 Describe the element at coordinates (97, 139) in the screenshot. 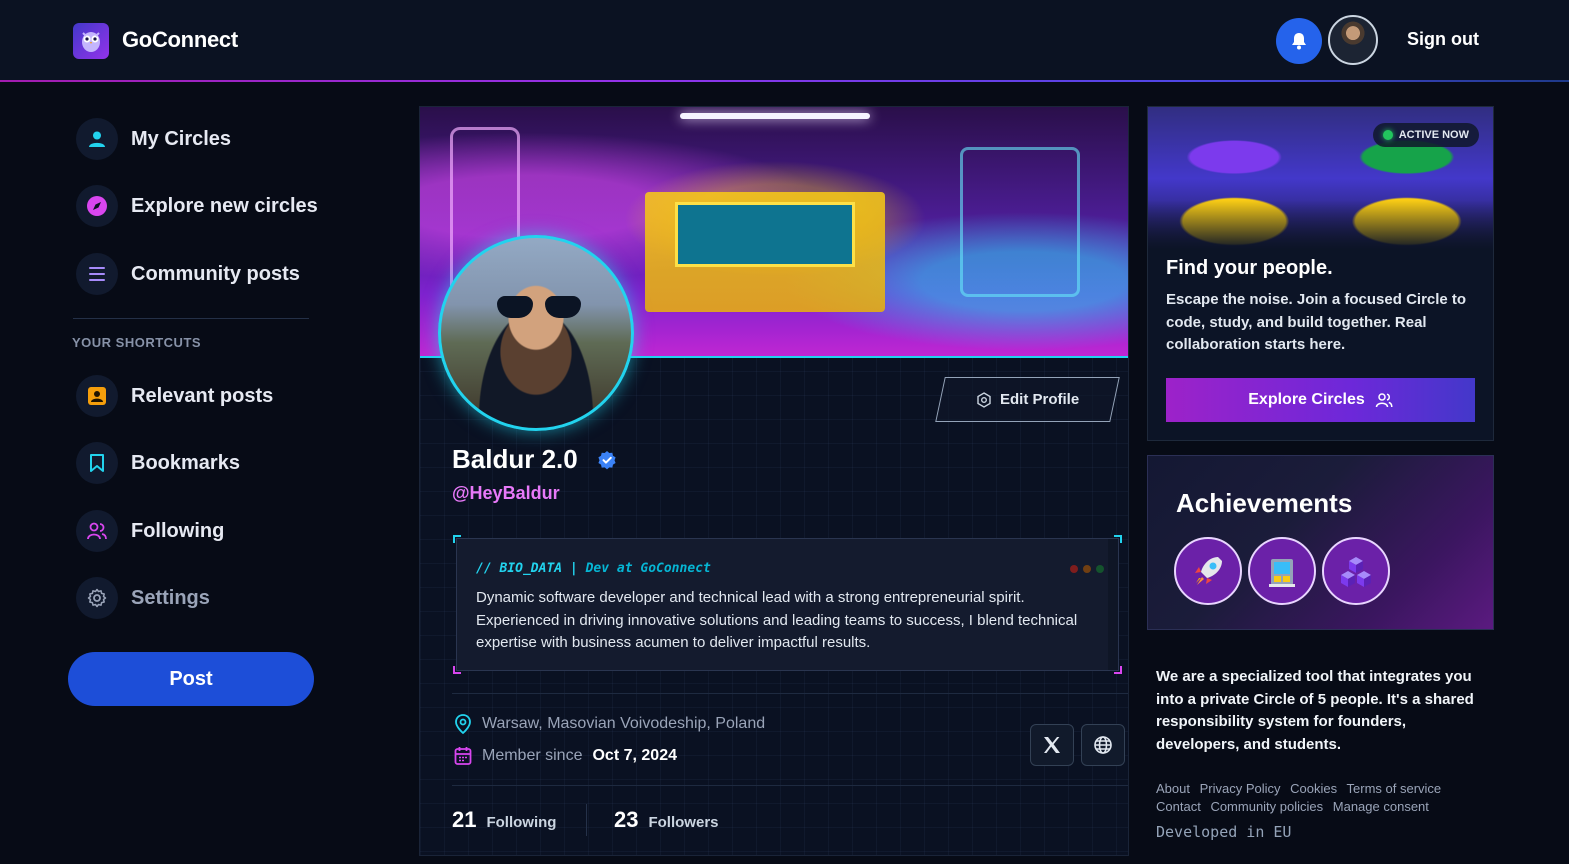

I see `user-icon` at that location.